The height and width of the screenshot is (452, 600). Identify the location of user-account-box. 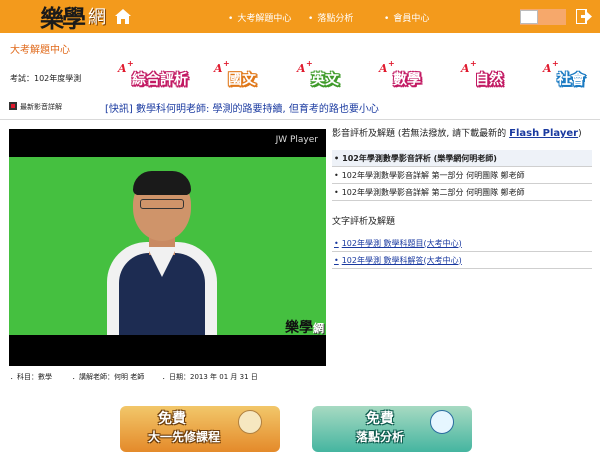
(543, 17).